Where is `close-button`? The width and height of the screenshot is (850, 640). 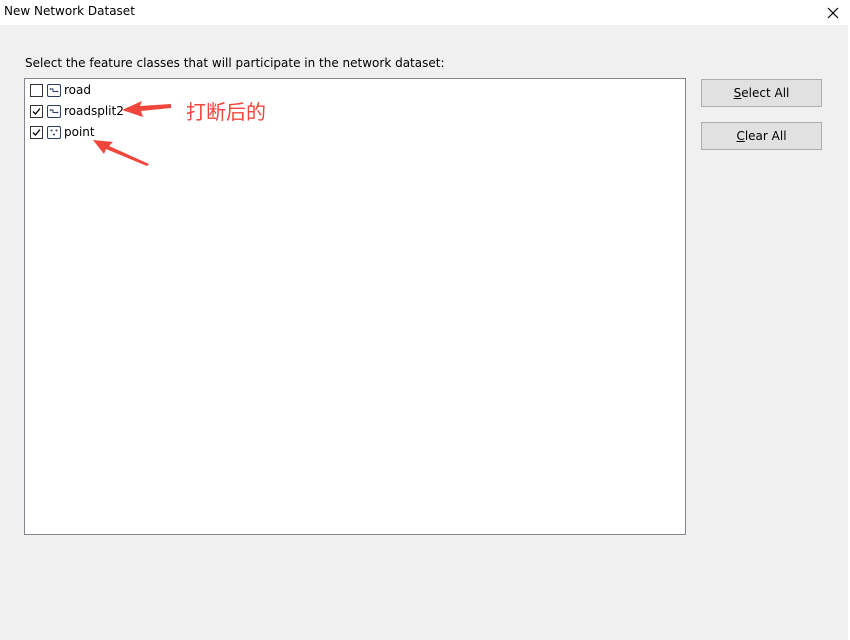 close-button is located at coordinates (833, 12).